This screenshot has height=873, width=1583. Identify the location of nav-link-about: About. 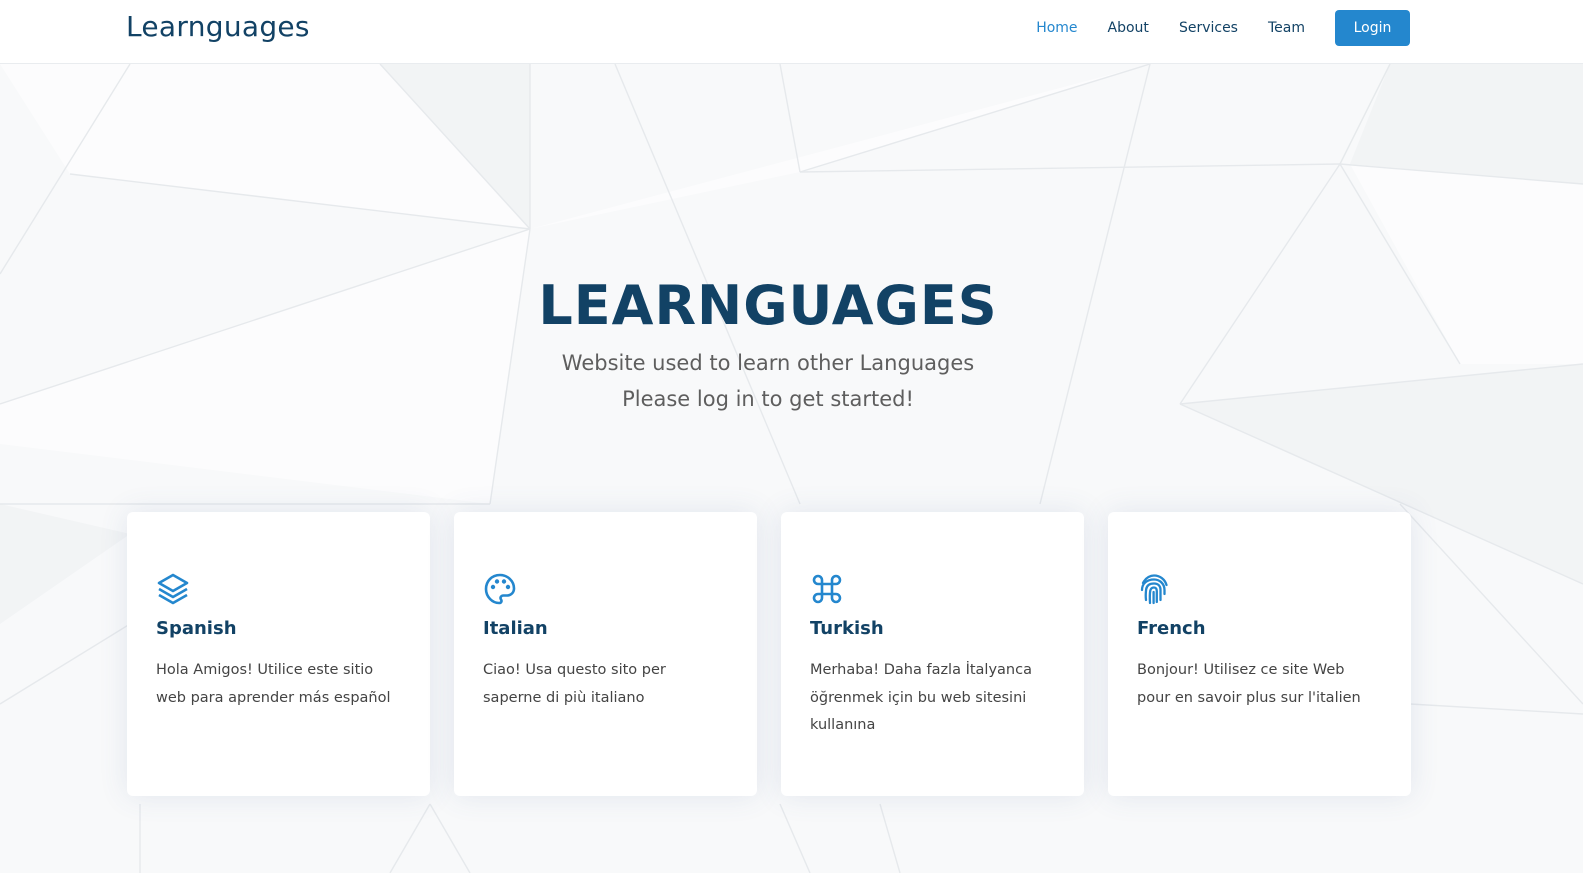
(1128, 28).